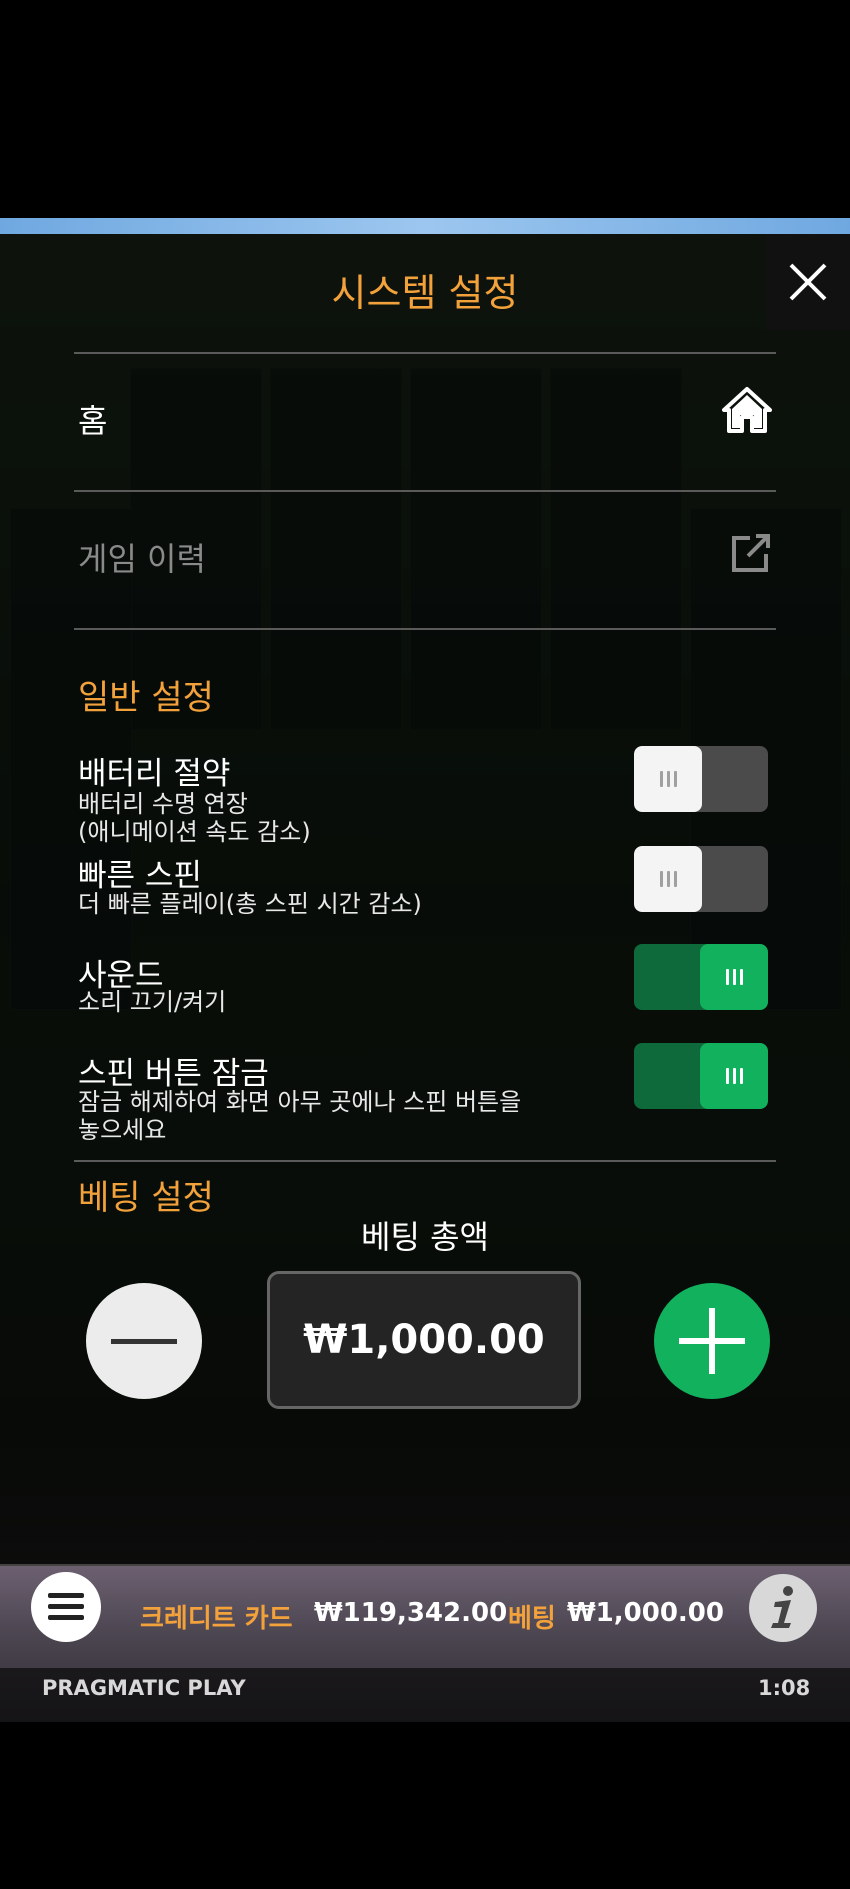 The width and height of the screenshot is (850, 1889). What do you see at coordinates (144, 1688) in the screenshot?
I see `brand-logo: PRAGMATIC PLAY` at bounding box center [144, 1688].